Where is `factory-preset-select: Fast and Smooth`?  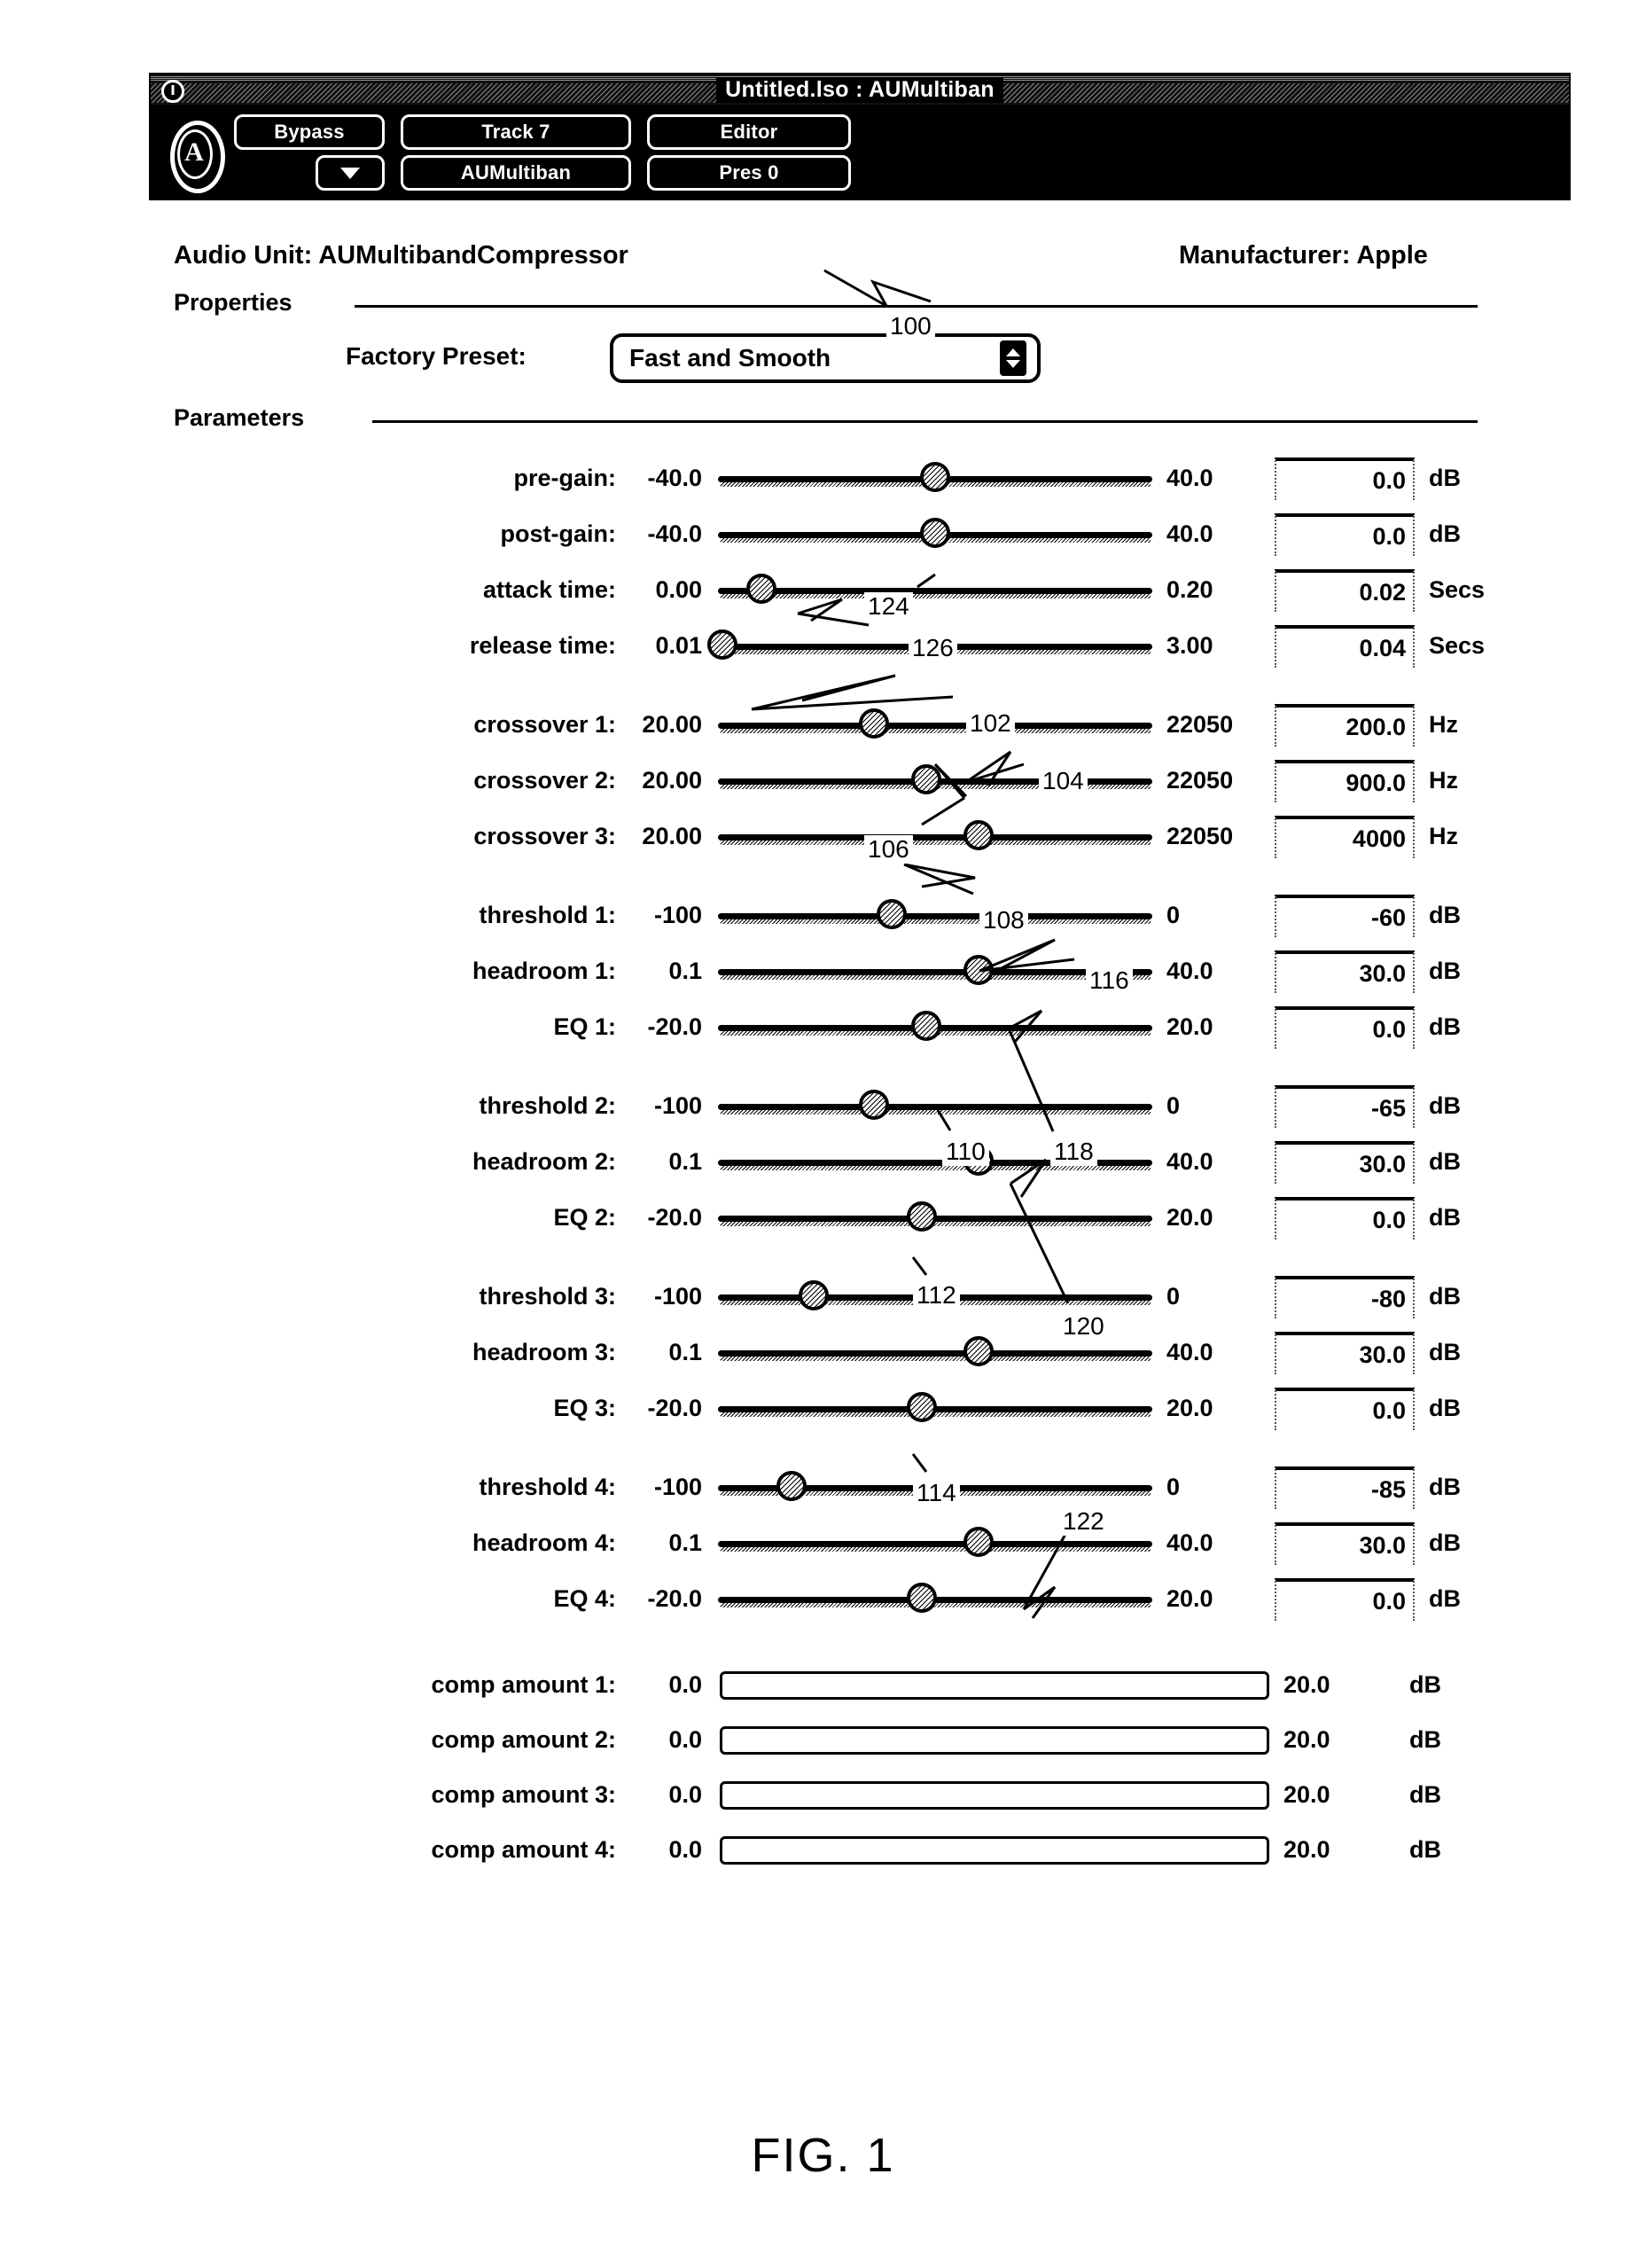
factory-preset-select: Fast and Smooth is located at coordinates (825, 358).